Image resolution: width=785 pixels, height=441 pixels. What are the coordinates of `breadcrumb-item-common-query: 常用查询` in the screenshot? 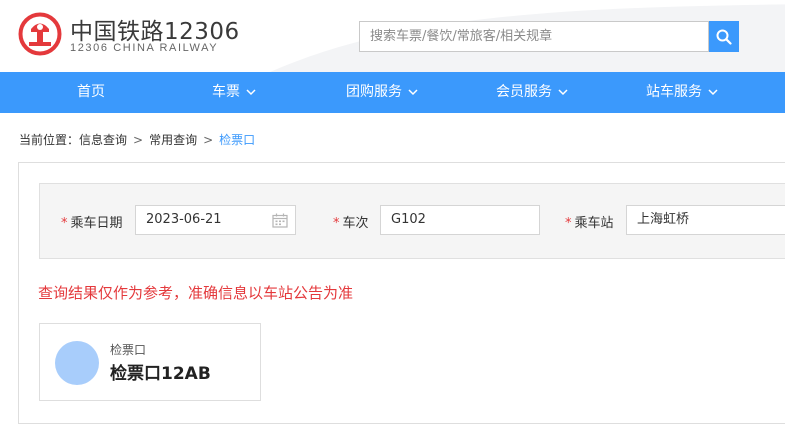 It's located at (173, 139).